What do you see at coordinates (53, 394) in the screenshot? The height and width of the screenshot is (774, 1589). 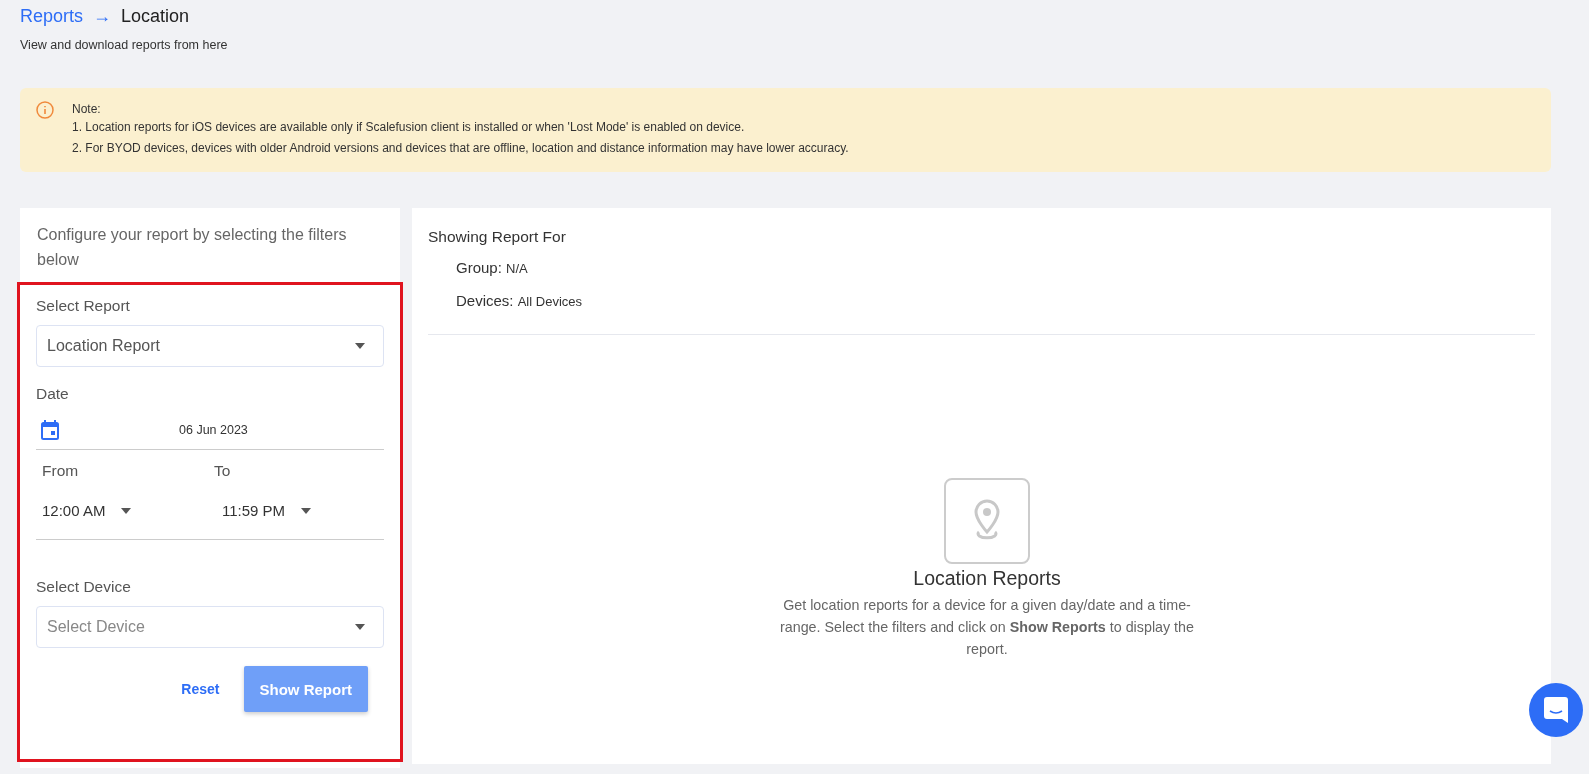 I see `field-label: Date` at bounding box center [53, 394].